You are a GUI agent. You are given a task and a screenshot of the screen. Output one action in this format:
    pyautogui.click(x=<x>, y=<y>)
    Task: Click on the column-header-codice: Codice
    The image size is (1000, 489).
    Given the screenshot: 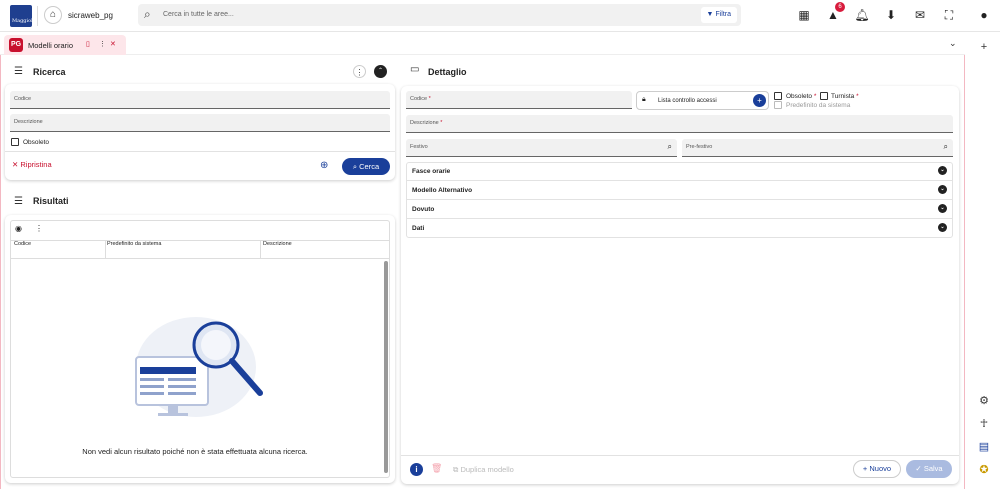 What is the action you would take?
    pyautogui.click(x=22, y=244)
    